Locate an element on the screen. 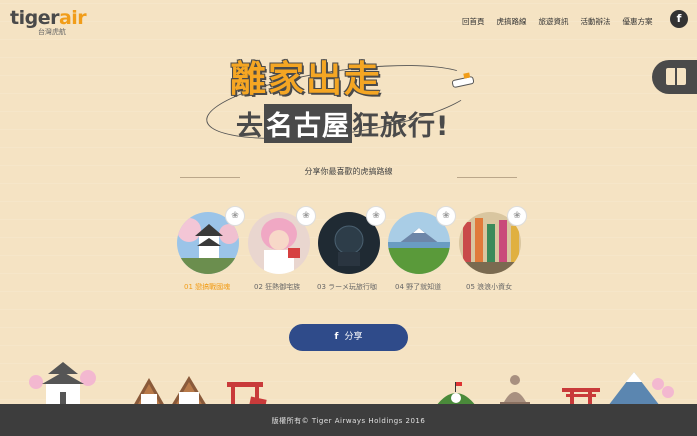 The width and height of the screenshot is (697, 436). main-nav: 回首頁 虎搞路線 旅遊資訊 活動辦法 優惠方案 is located at coordinates (563, 21).